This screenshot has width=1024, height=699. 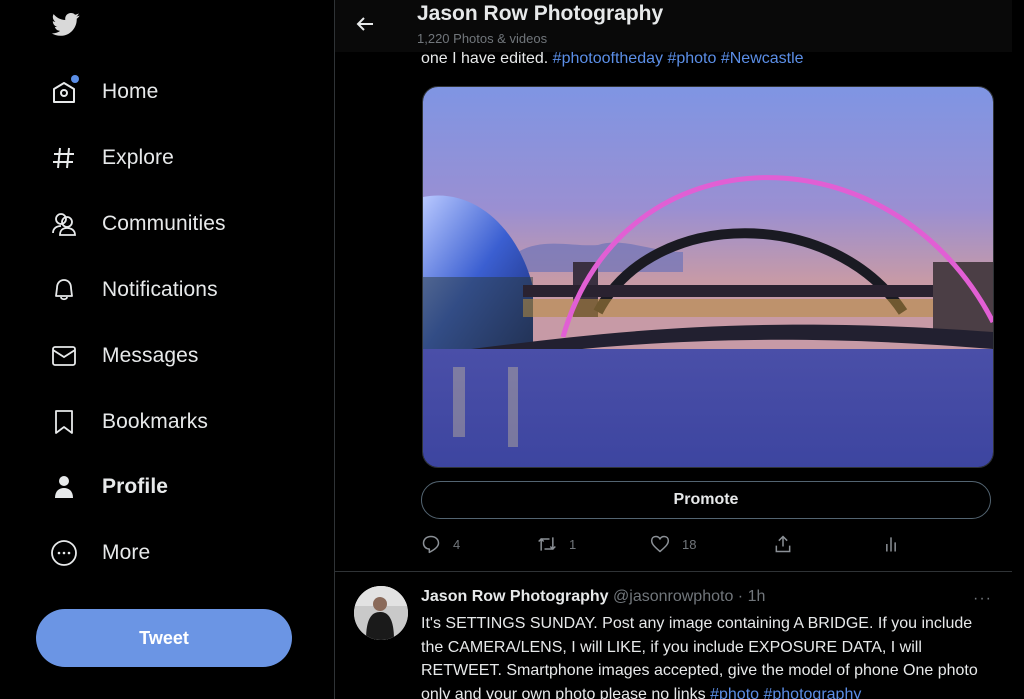 What do you see at coordinates (100, 553) in the screenshot?
I see `sidebar-item-more: More` at bounding box center [100, 553].